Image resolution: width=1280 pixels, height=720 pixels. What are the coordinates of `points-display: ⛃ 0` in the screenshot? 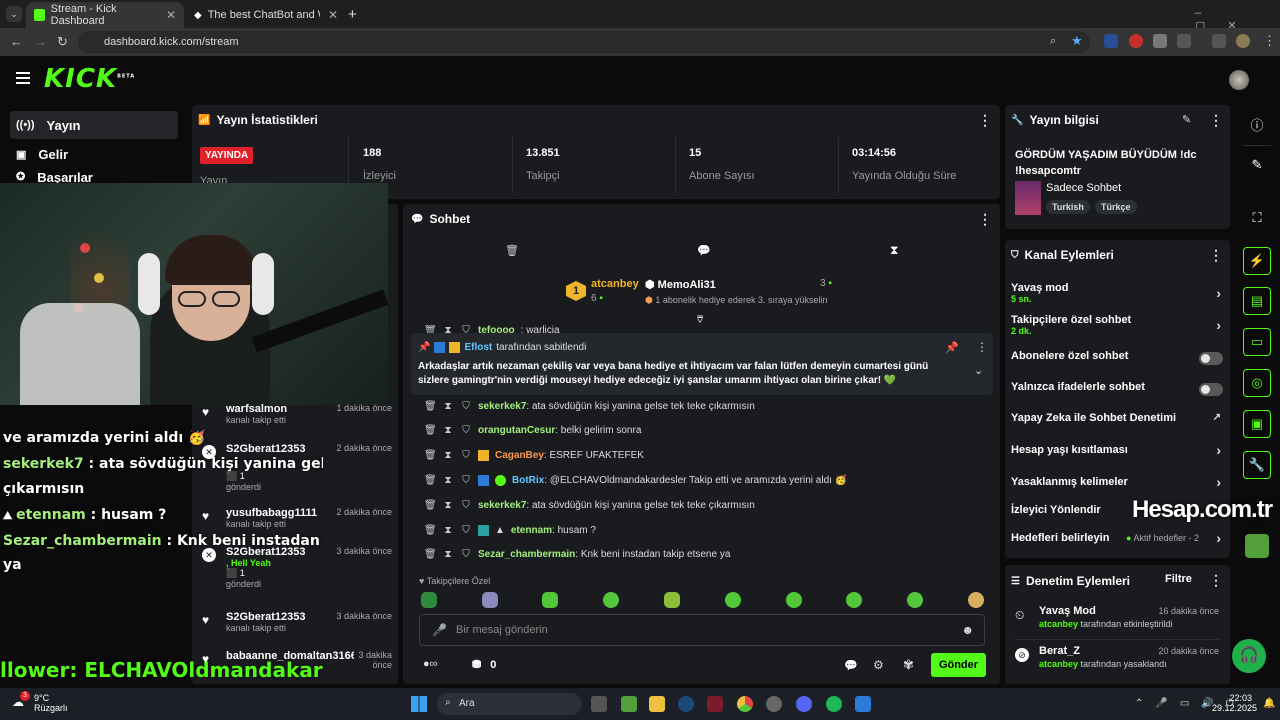 It's located at (484, 664).